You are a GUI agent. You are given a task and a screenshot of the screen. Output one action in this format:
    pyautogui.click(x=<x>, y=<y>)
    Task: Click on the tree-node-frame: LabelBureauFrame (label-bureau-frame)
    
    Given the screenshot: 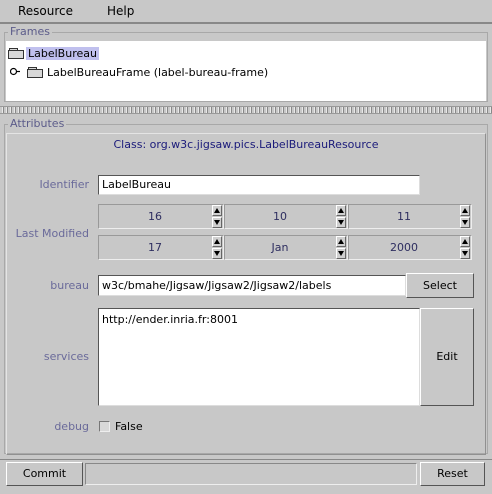 What is the action you would take?
    pyautogui.click(x=157, y=72)
    